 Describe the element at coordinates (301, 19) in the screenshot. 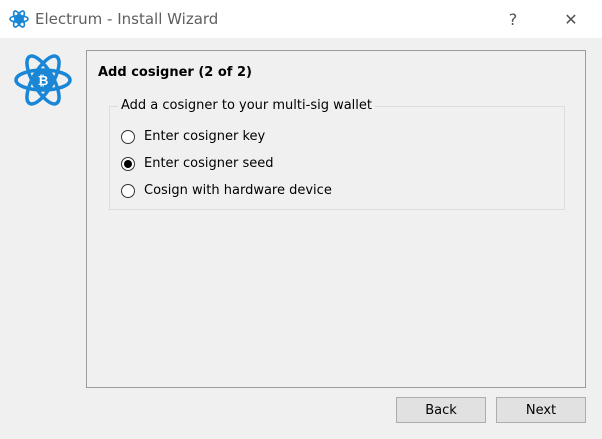

I see `title-bar: Electrum - Install Wizard ? ✕` at that location.